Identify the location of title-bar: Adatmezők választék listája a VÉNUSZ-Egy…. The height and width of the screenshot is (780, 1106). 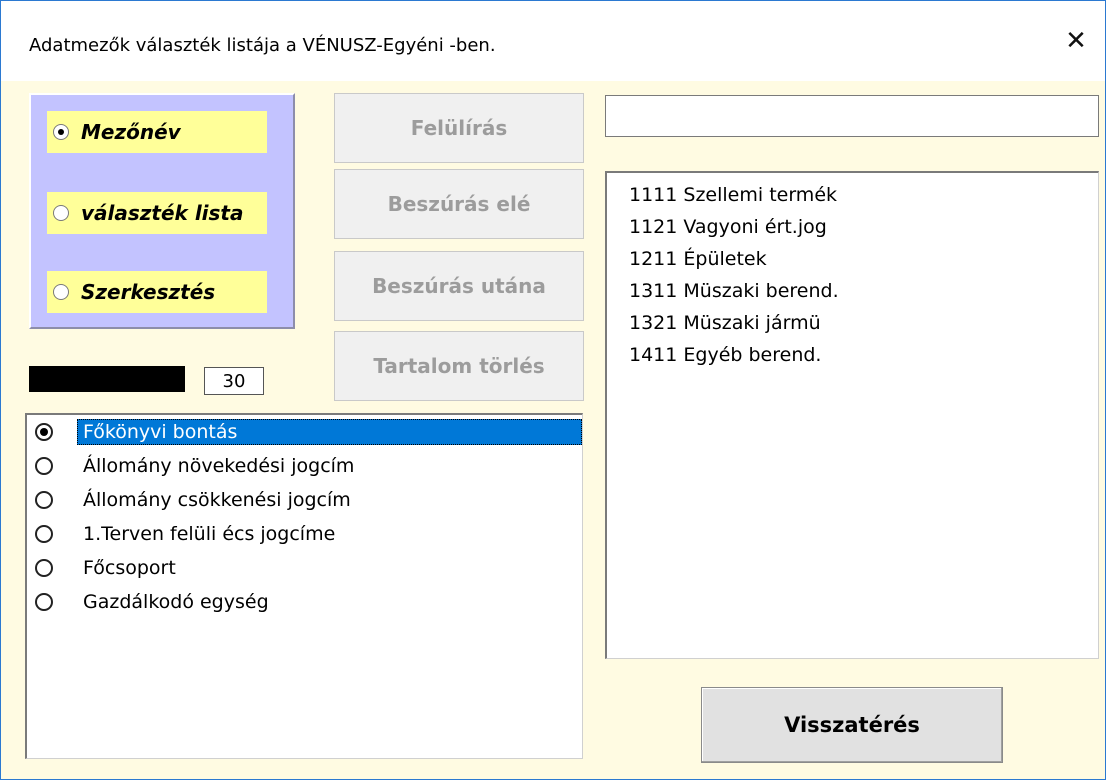
(553, 41).